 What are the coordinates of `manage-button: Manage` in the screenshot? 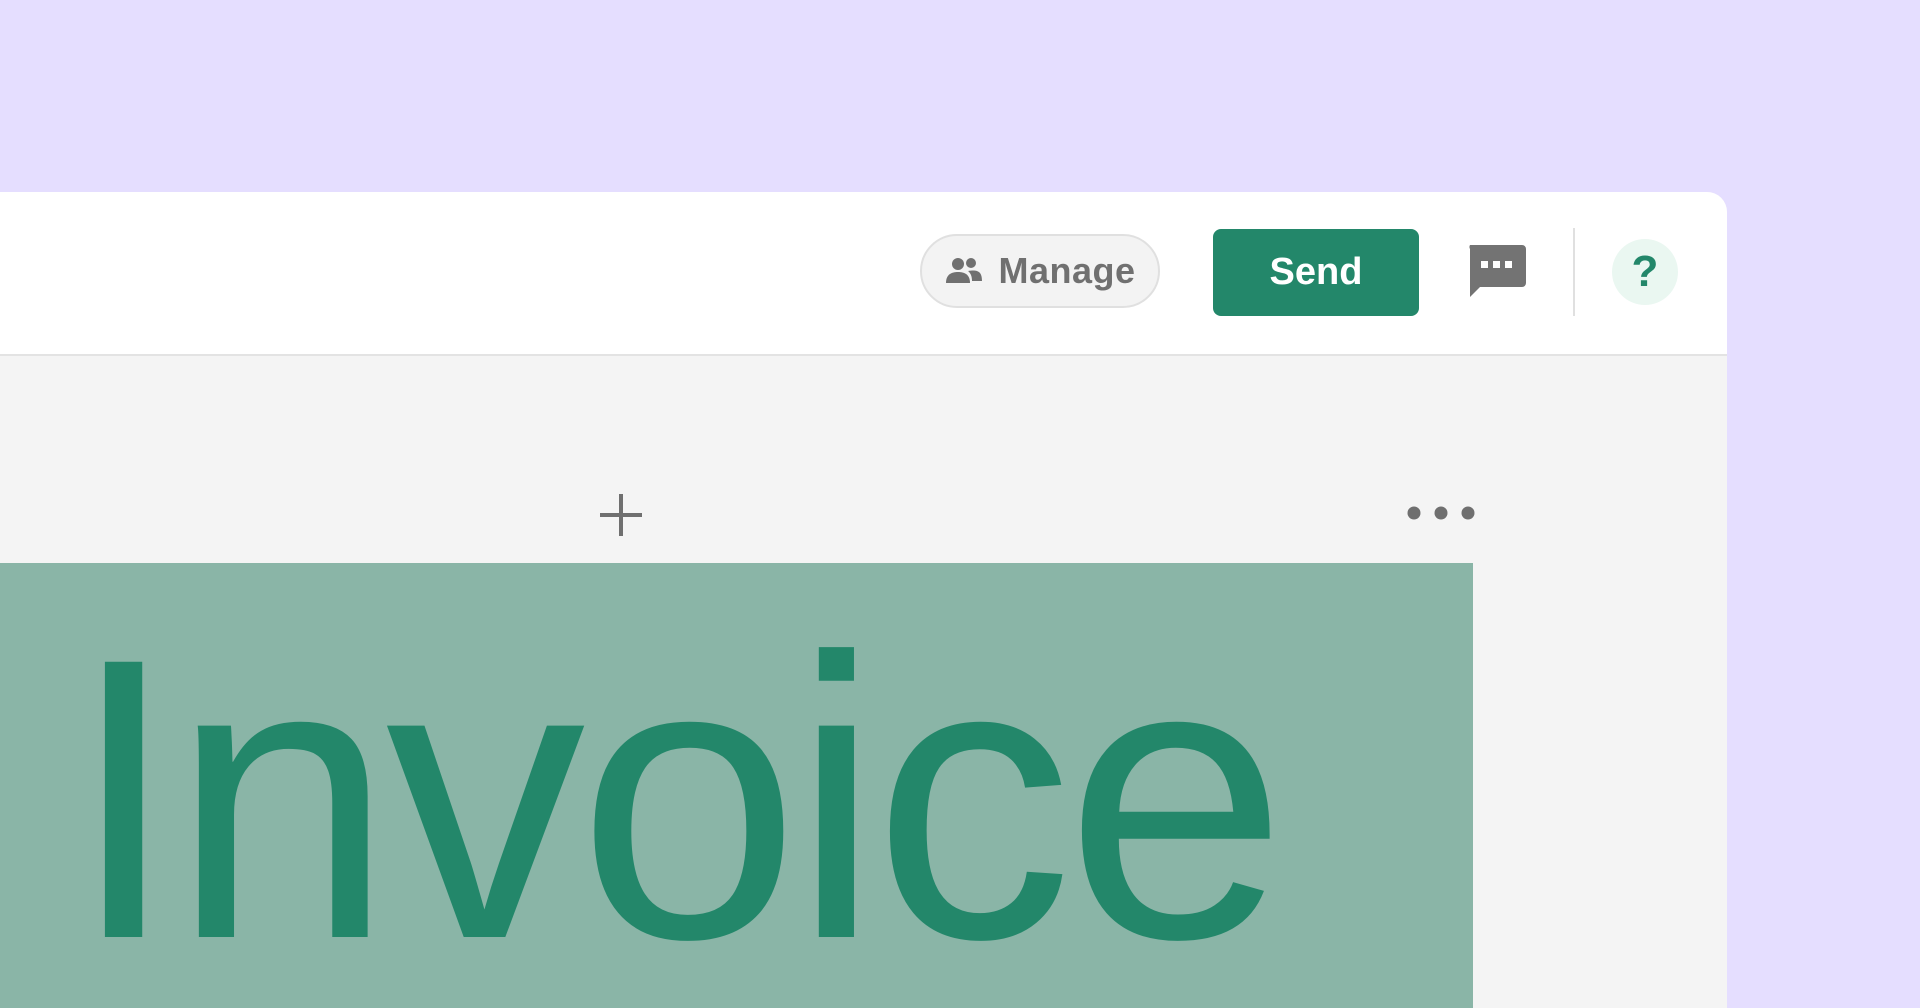 It's located at (1040, 271).